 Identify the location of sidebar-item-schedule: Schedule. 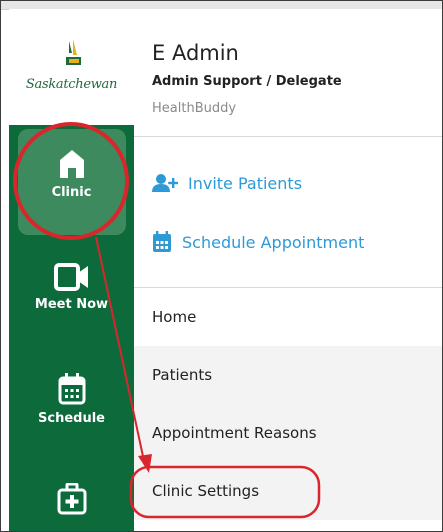
(71, 399).